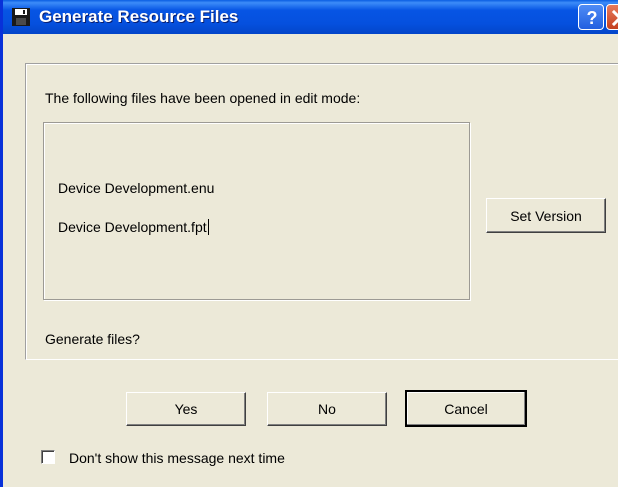 The image size is (618, 487). What do you see at coordinates (186, 409) in the screenshot?
I see `yes-button: Yes` at bounding box center [186, 409].